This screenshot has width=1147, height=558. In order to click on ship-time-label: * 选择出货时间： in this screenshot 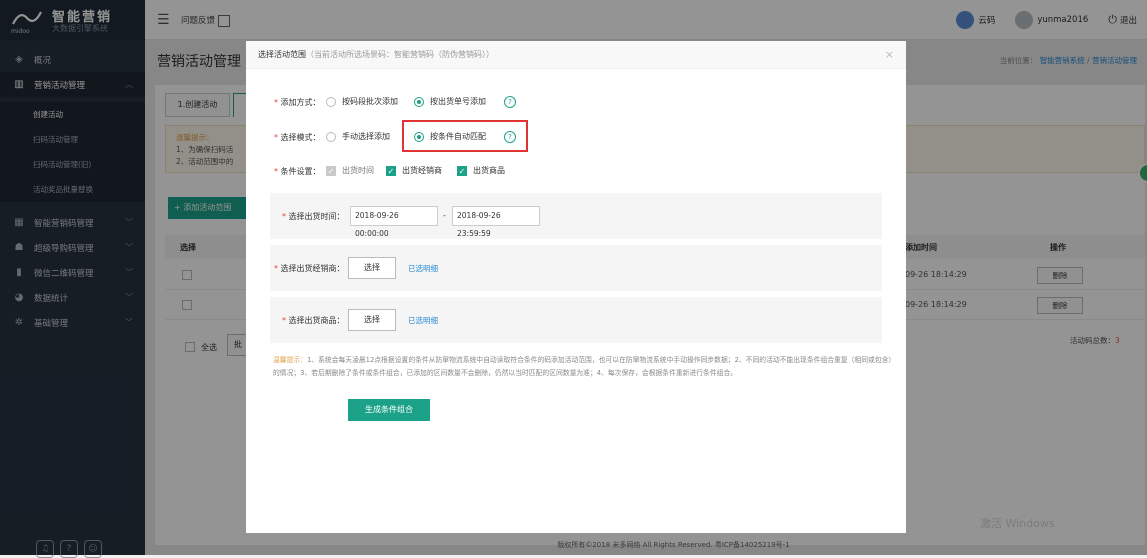, I will do `click(313, 216)`.